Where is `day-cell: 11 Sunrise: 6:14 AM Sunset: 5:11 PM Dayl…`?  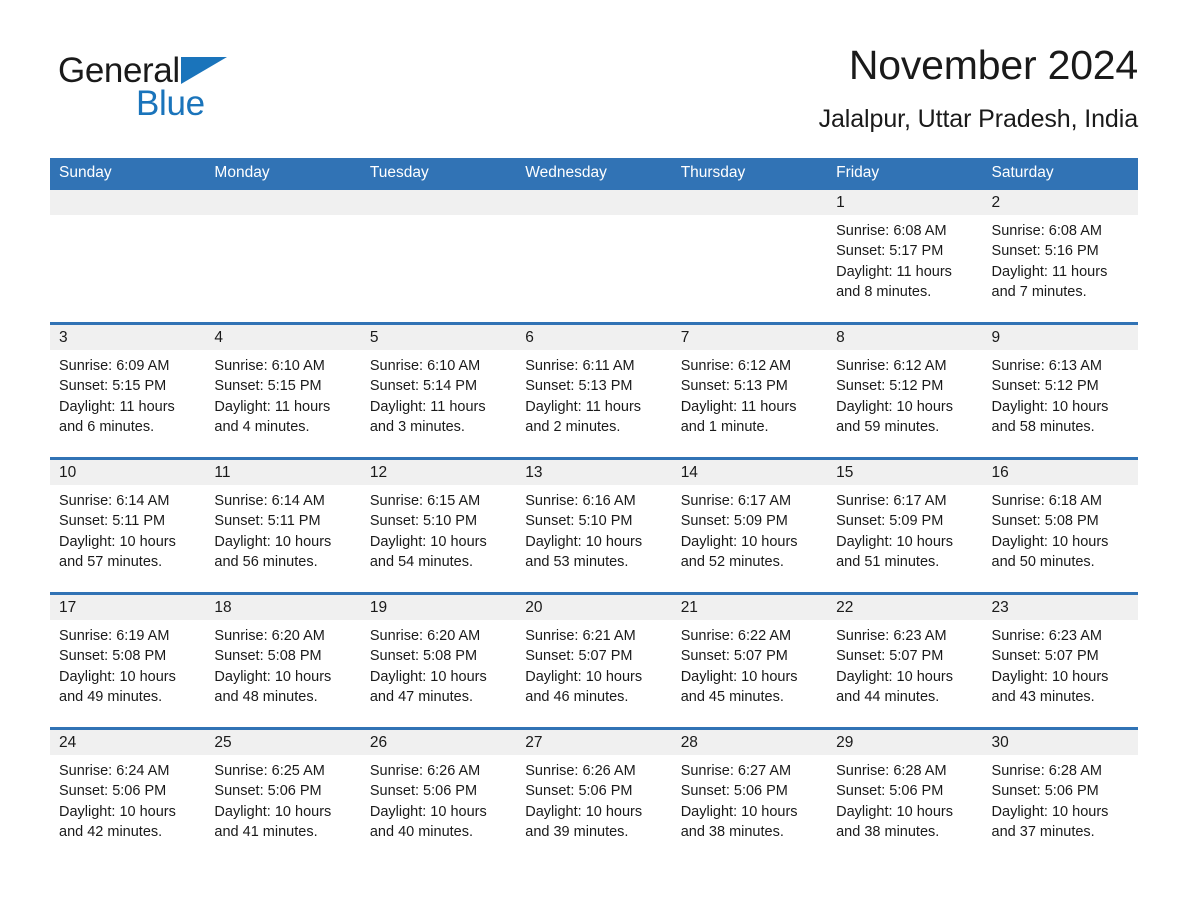 day-cell: 11 Sunrise: 6:14 AM Sunset: 5:11 PM Dayl… is located at coordinates (283, 526).